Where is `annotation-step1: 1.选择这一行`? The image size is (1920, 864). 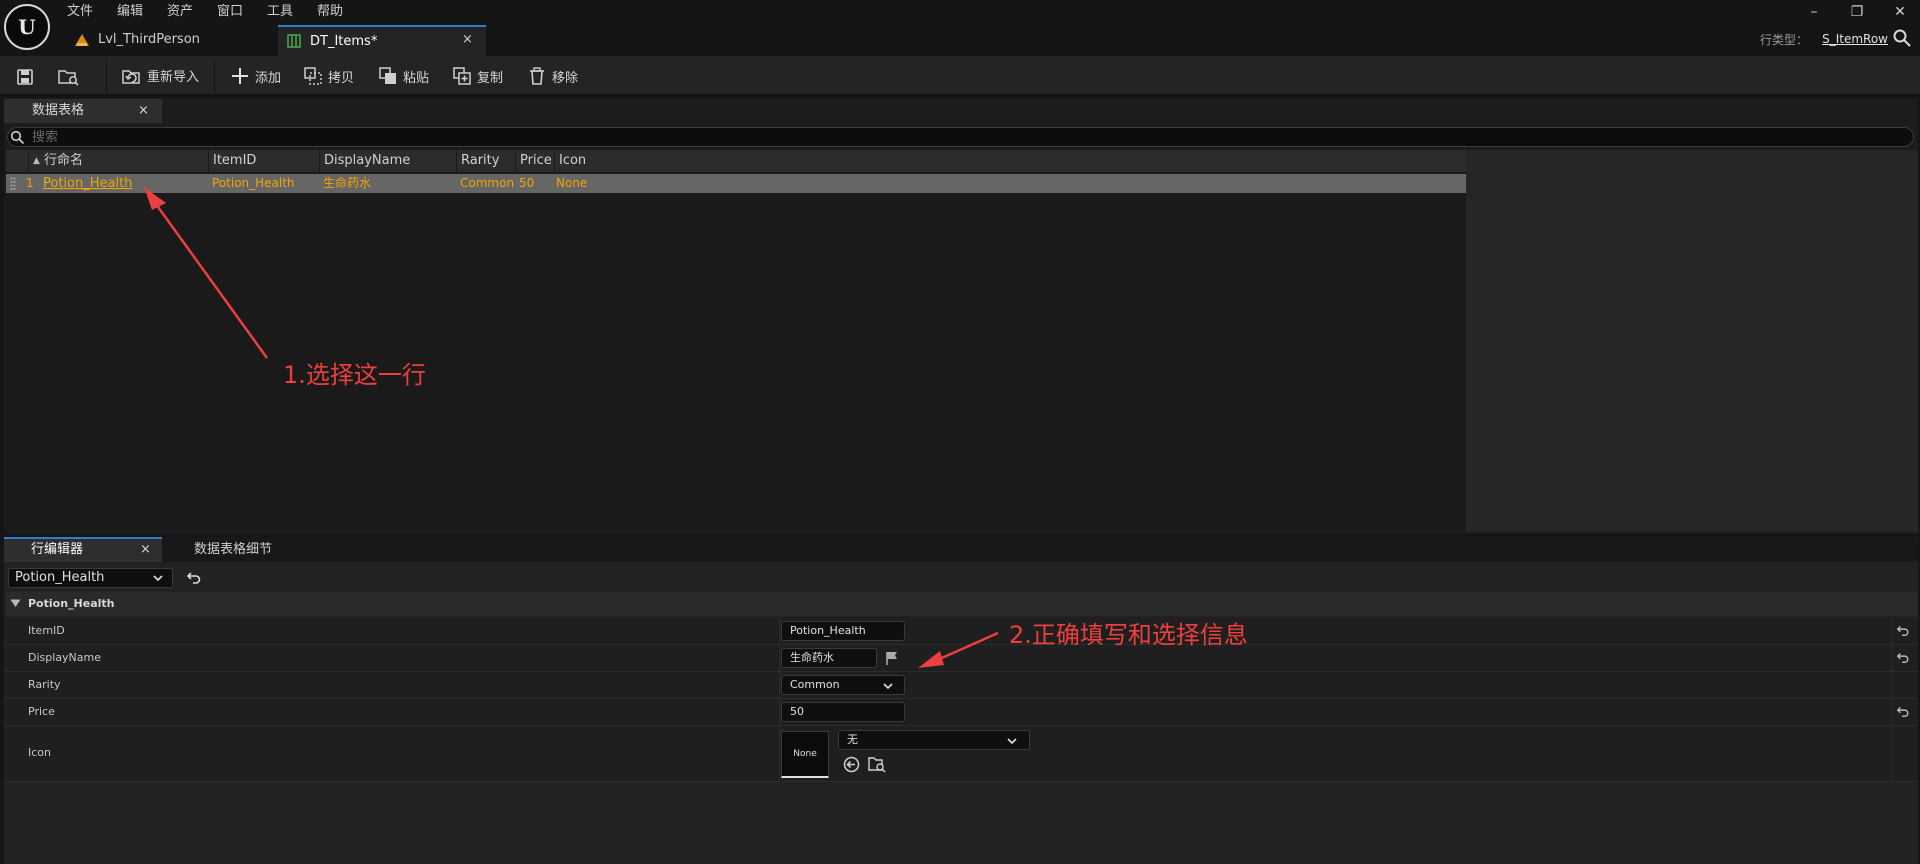
annotation-step1: 1.选择这一行 is located at coordinates (354, 375).